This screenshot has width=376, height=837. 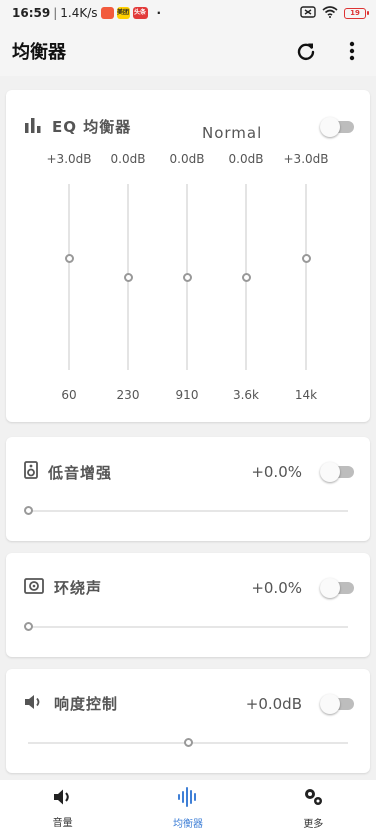 I want to click on nav-more: 更多, so click(x=313, y=808).